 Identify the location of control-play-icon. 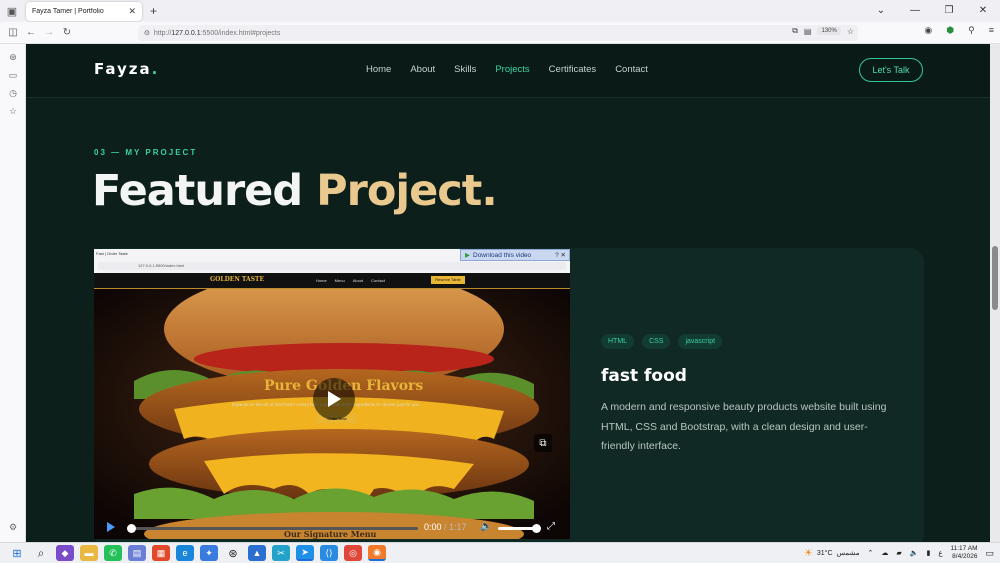
(111, 527).